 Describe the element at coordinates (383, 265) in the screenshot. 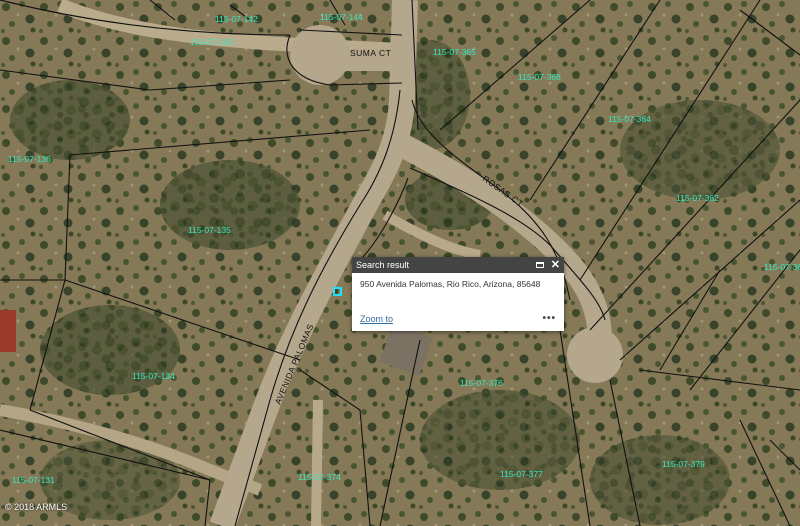

I see `popup-title: Search result` at that location.